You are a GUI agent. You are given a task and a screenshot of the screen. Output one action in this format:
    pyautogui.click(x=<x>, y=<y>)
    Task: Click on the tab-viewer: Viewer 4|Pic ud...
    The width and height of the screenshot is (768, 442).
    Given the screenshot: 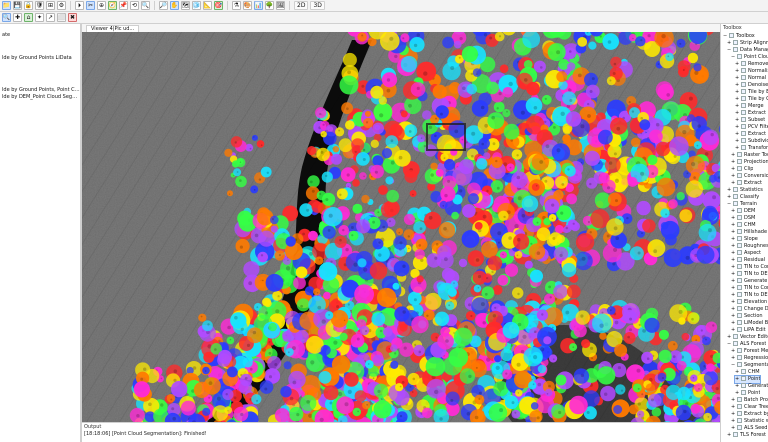 What is the action you would take?
    pyautogui.click(x=113, y=28)
    